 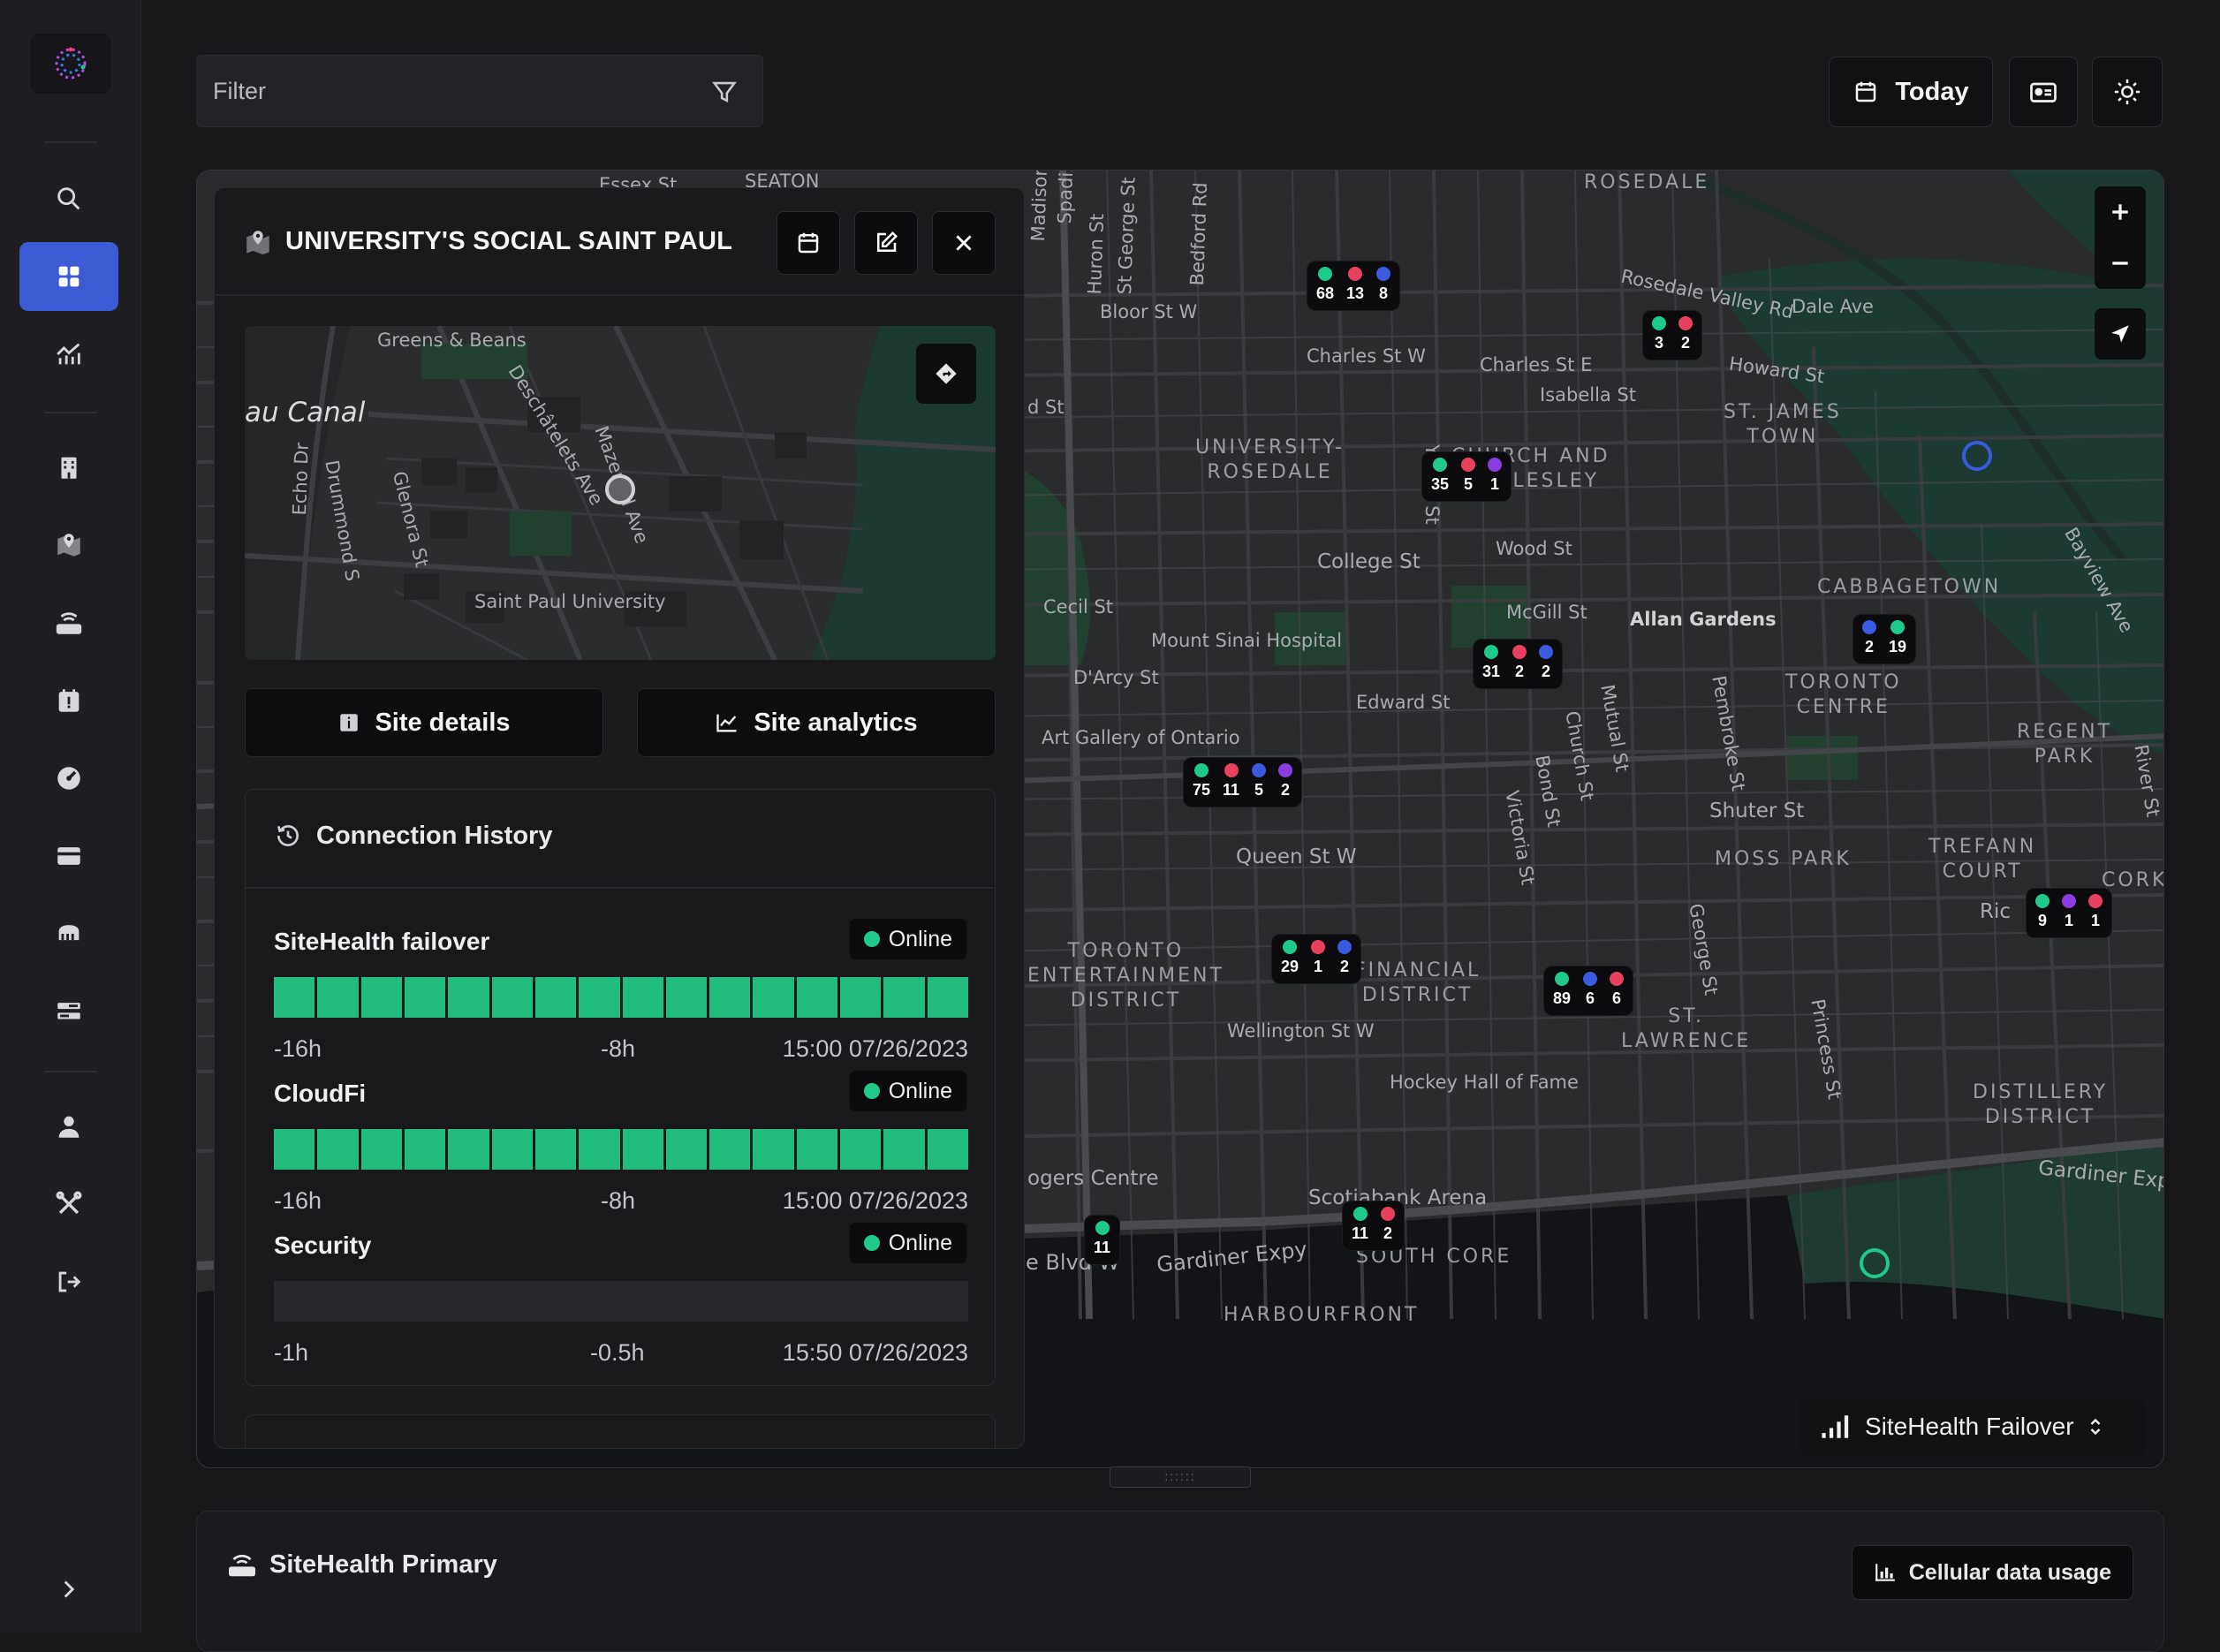 I want to click on sidebar-item-events, so click(x=68, y=700).